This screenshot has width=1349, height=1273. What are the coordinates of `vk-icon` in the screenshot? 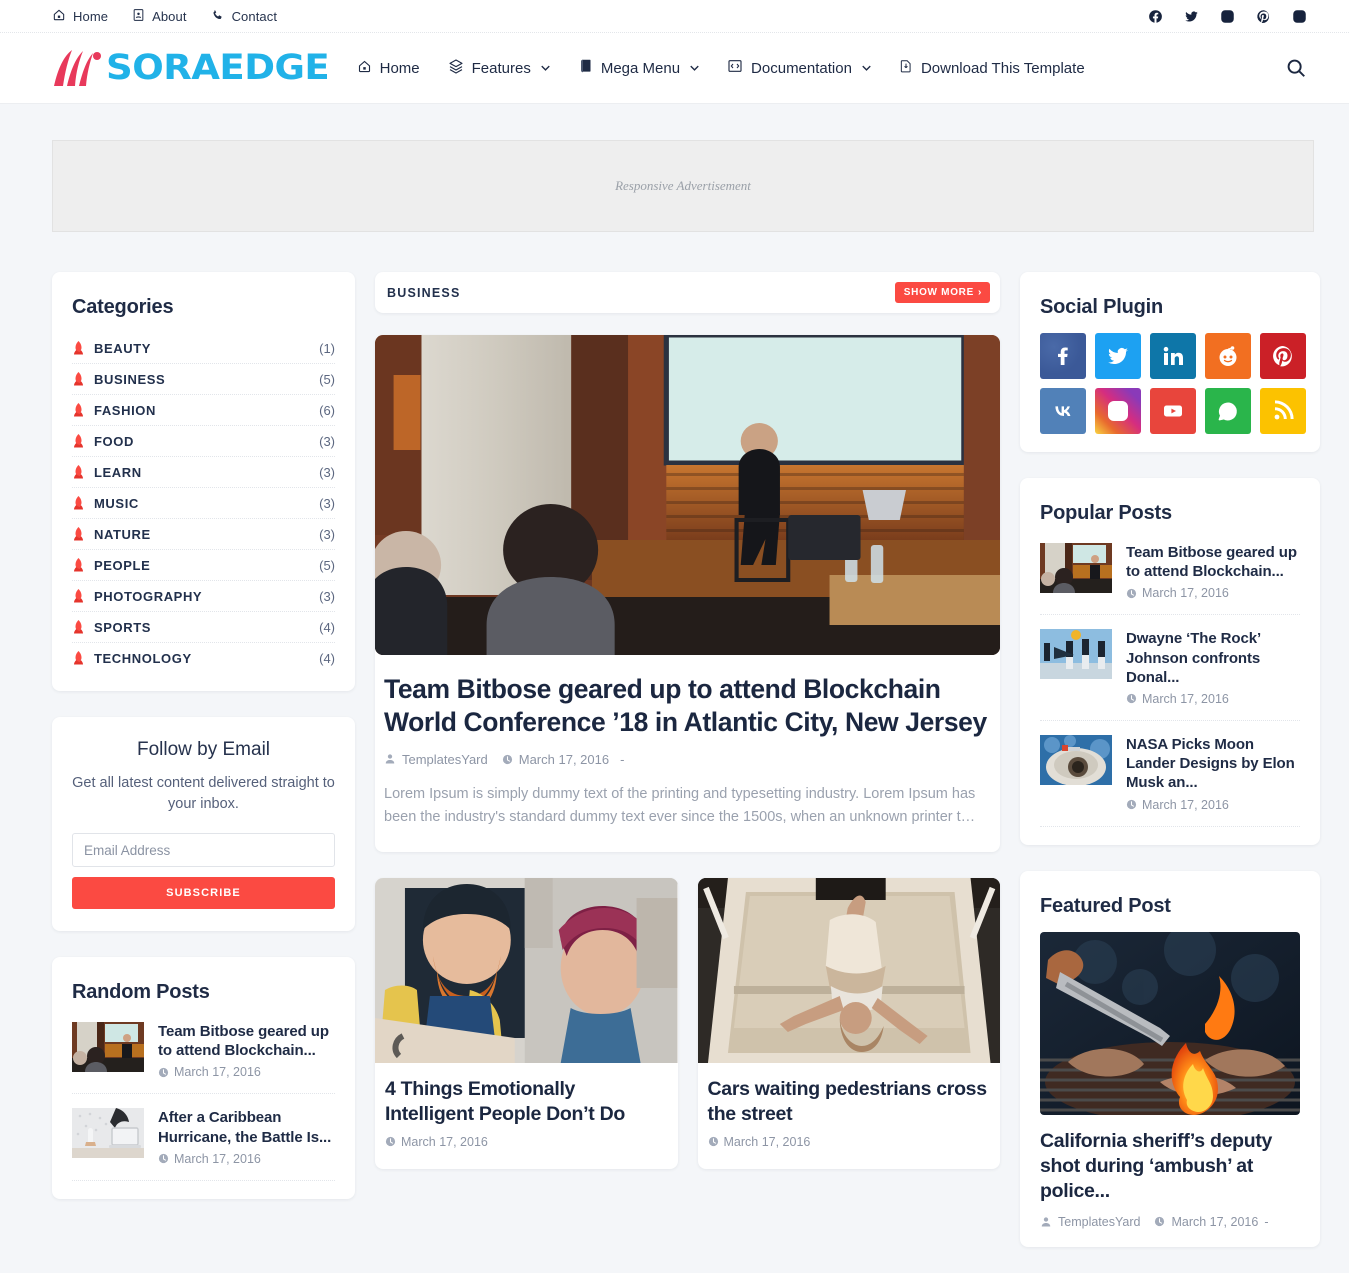 It's located at (1063, 411).